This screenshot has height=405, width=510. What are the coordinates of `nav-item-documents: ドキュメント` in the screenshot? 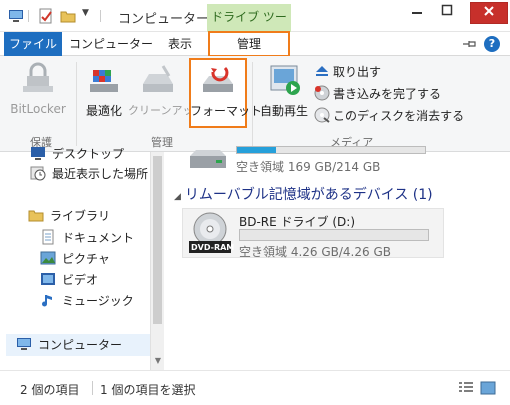 It's located at (87, 238).